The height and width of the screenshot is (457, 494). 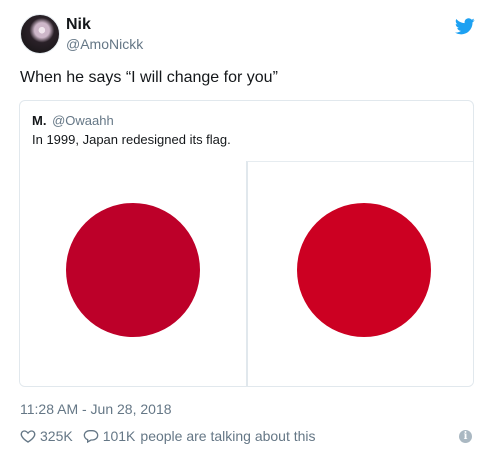 I want to click on quoted-author-handle: @Owaahh, so click(x=83, y=120).